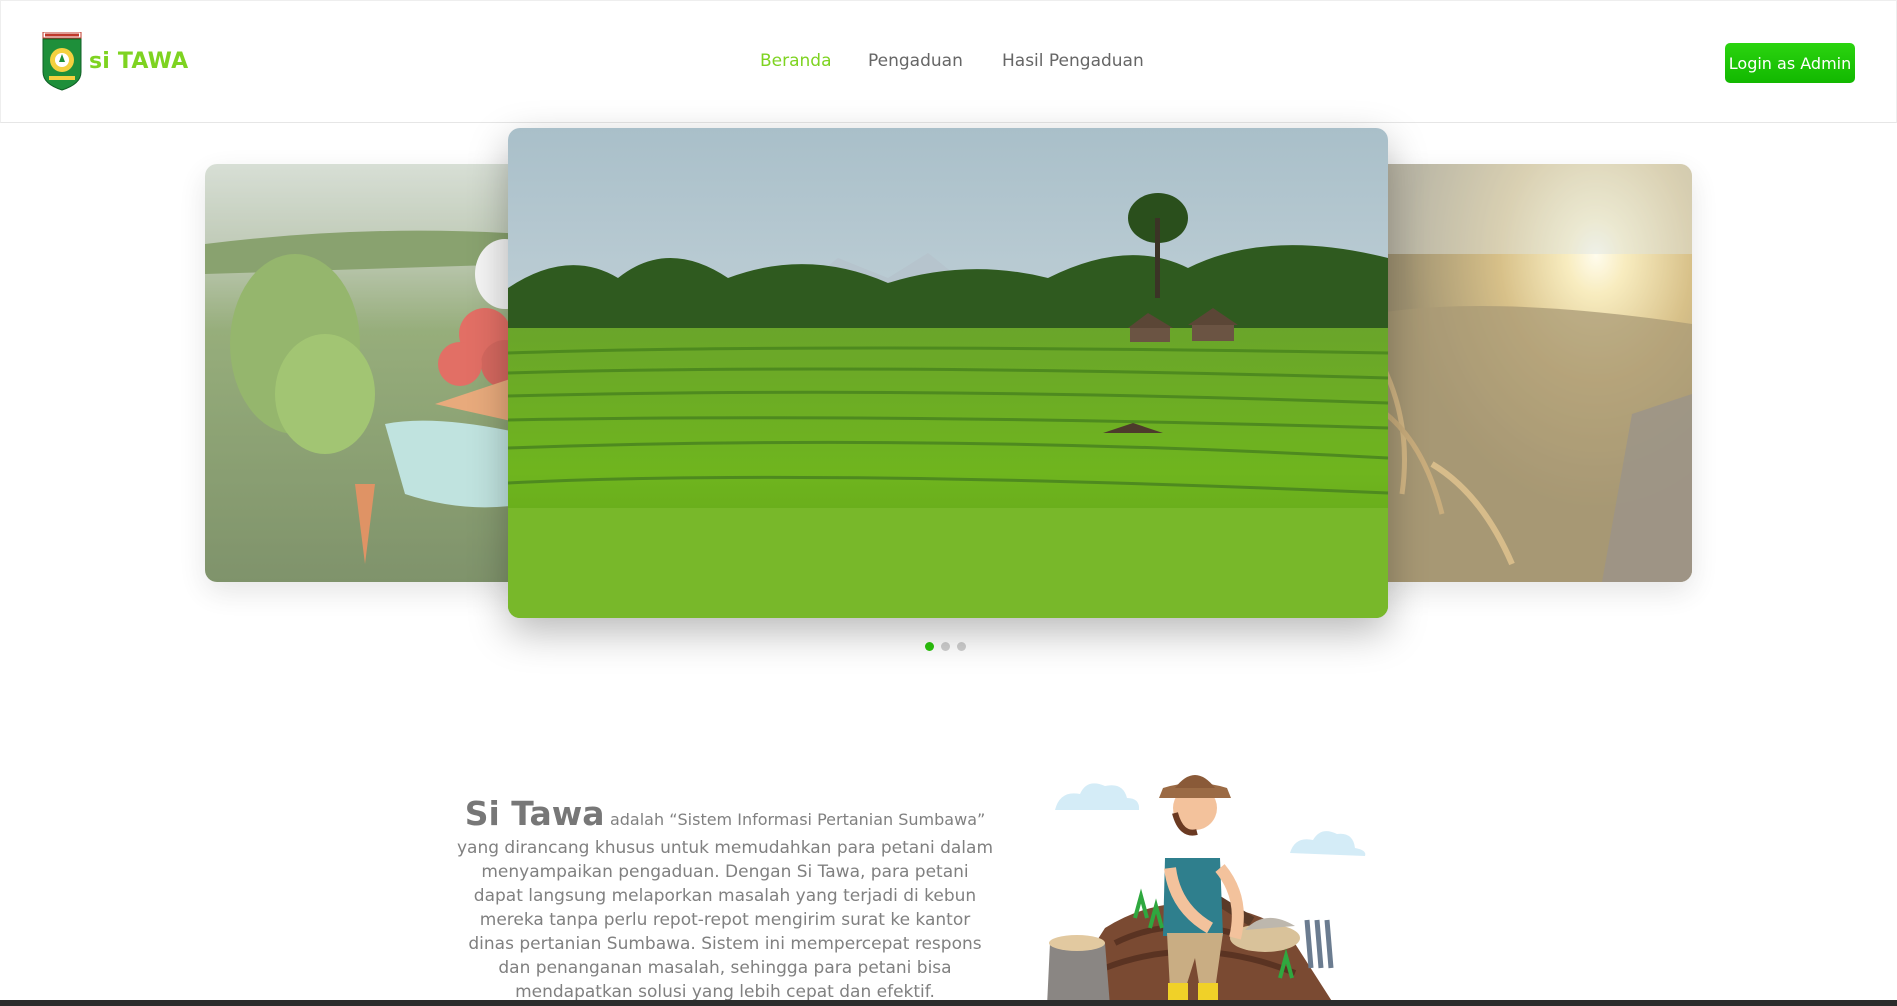  Describe the element at coordinates (948, 1003) in the screenshot. I see `bottom-edge-bar` at that location.